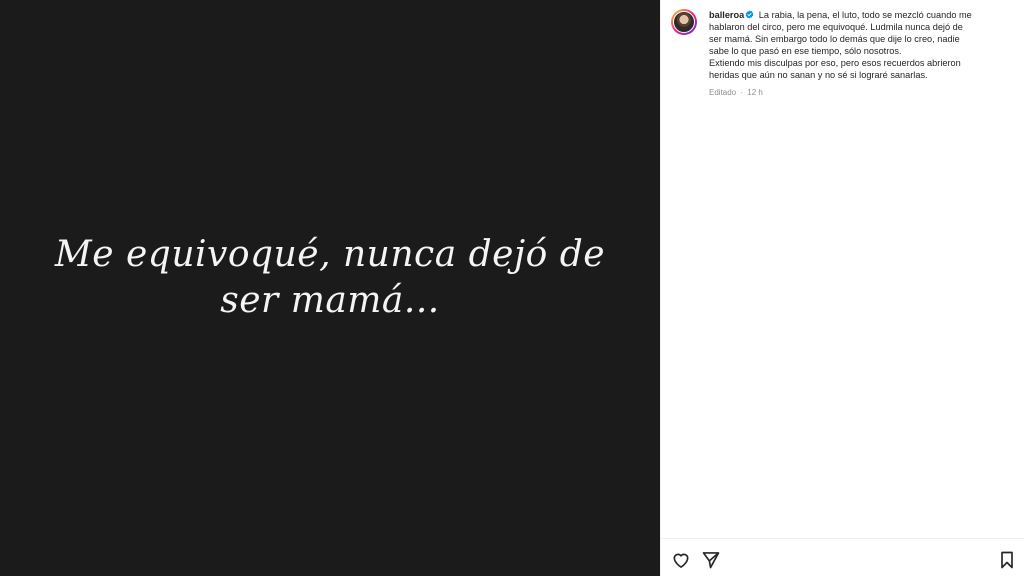 The height and width of the screenshot is (576, 1024). What do you see at coordinates (755, 92) in the screenshot?
I see `post-timestamp: 12 h` at bounding box center [755, 92].